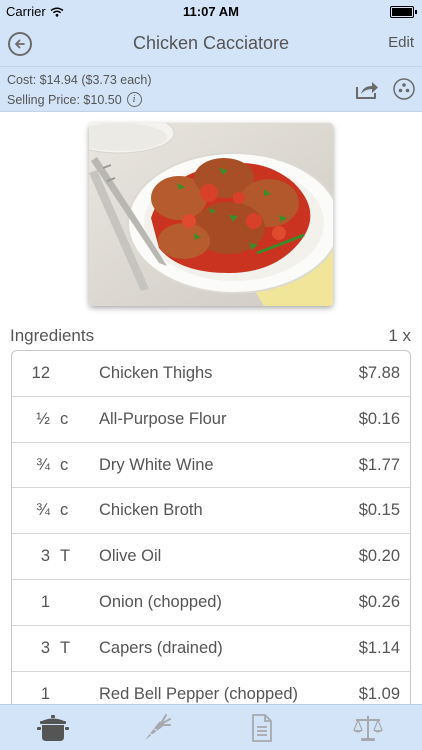 The image size is (422, 750). I want to click on share-icon, so click(367, 90).